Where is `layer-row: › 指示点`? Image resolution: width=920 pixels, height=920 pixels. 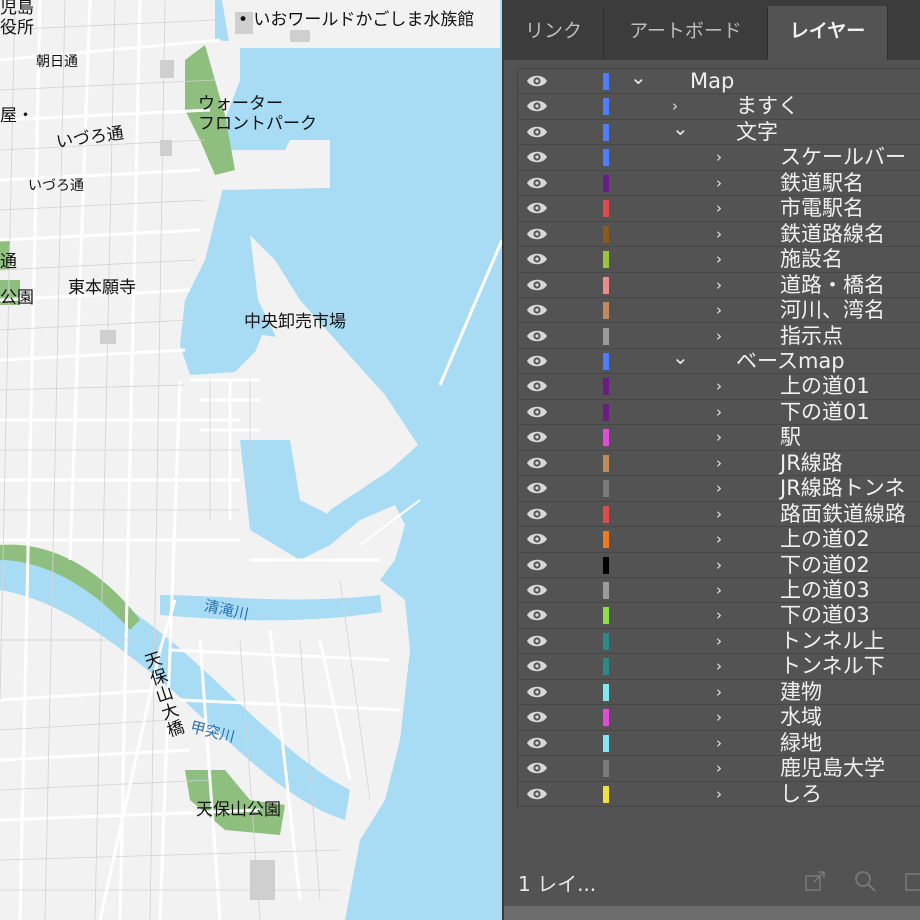
layer-row: › 指示点 is located at coordinates (719, 336).